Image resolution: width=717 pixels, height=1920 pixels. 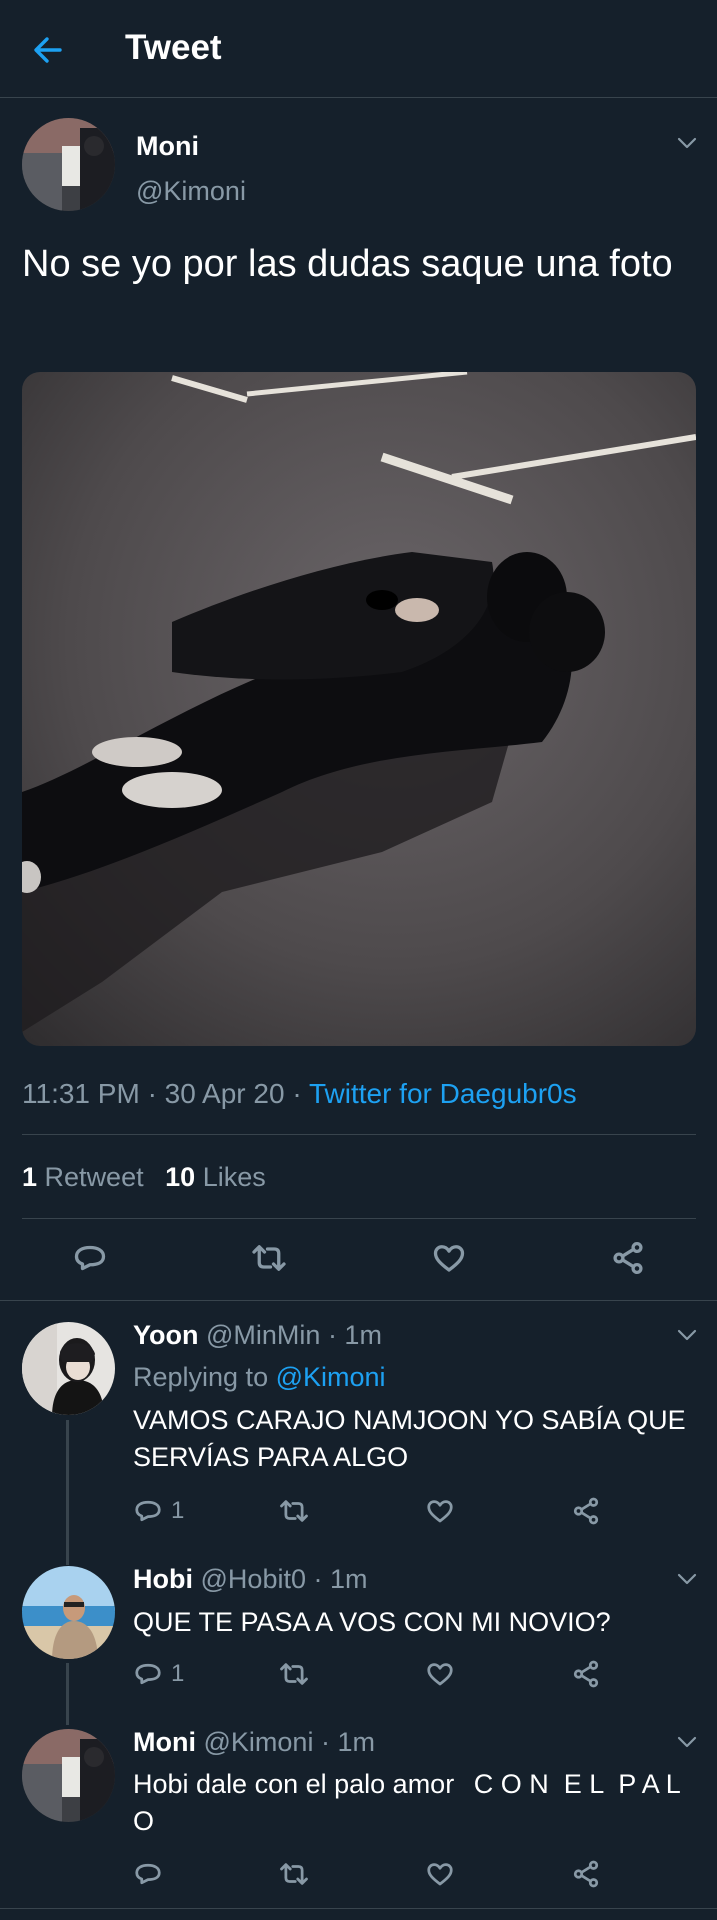 I want to click on retweet-count: 1, so click(x=30, y=1177).